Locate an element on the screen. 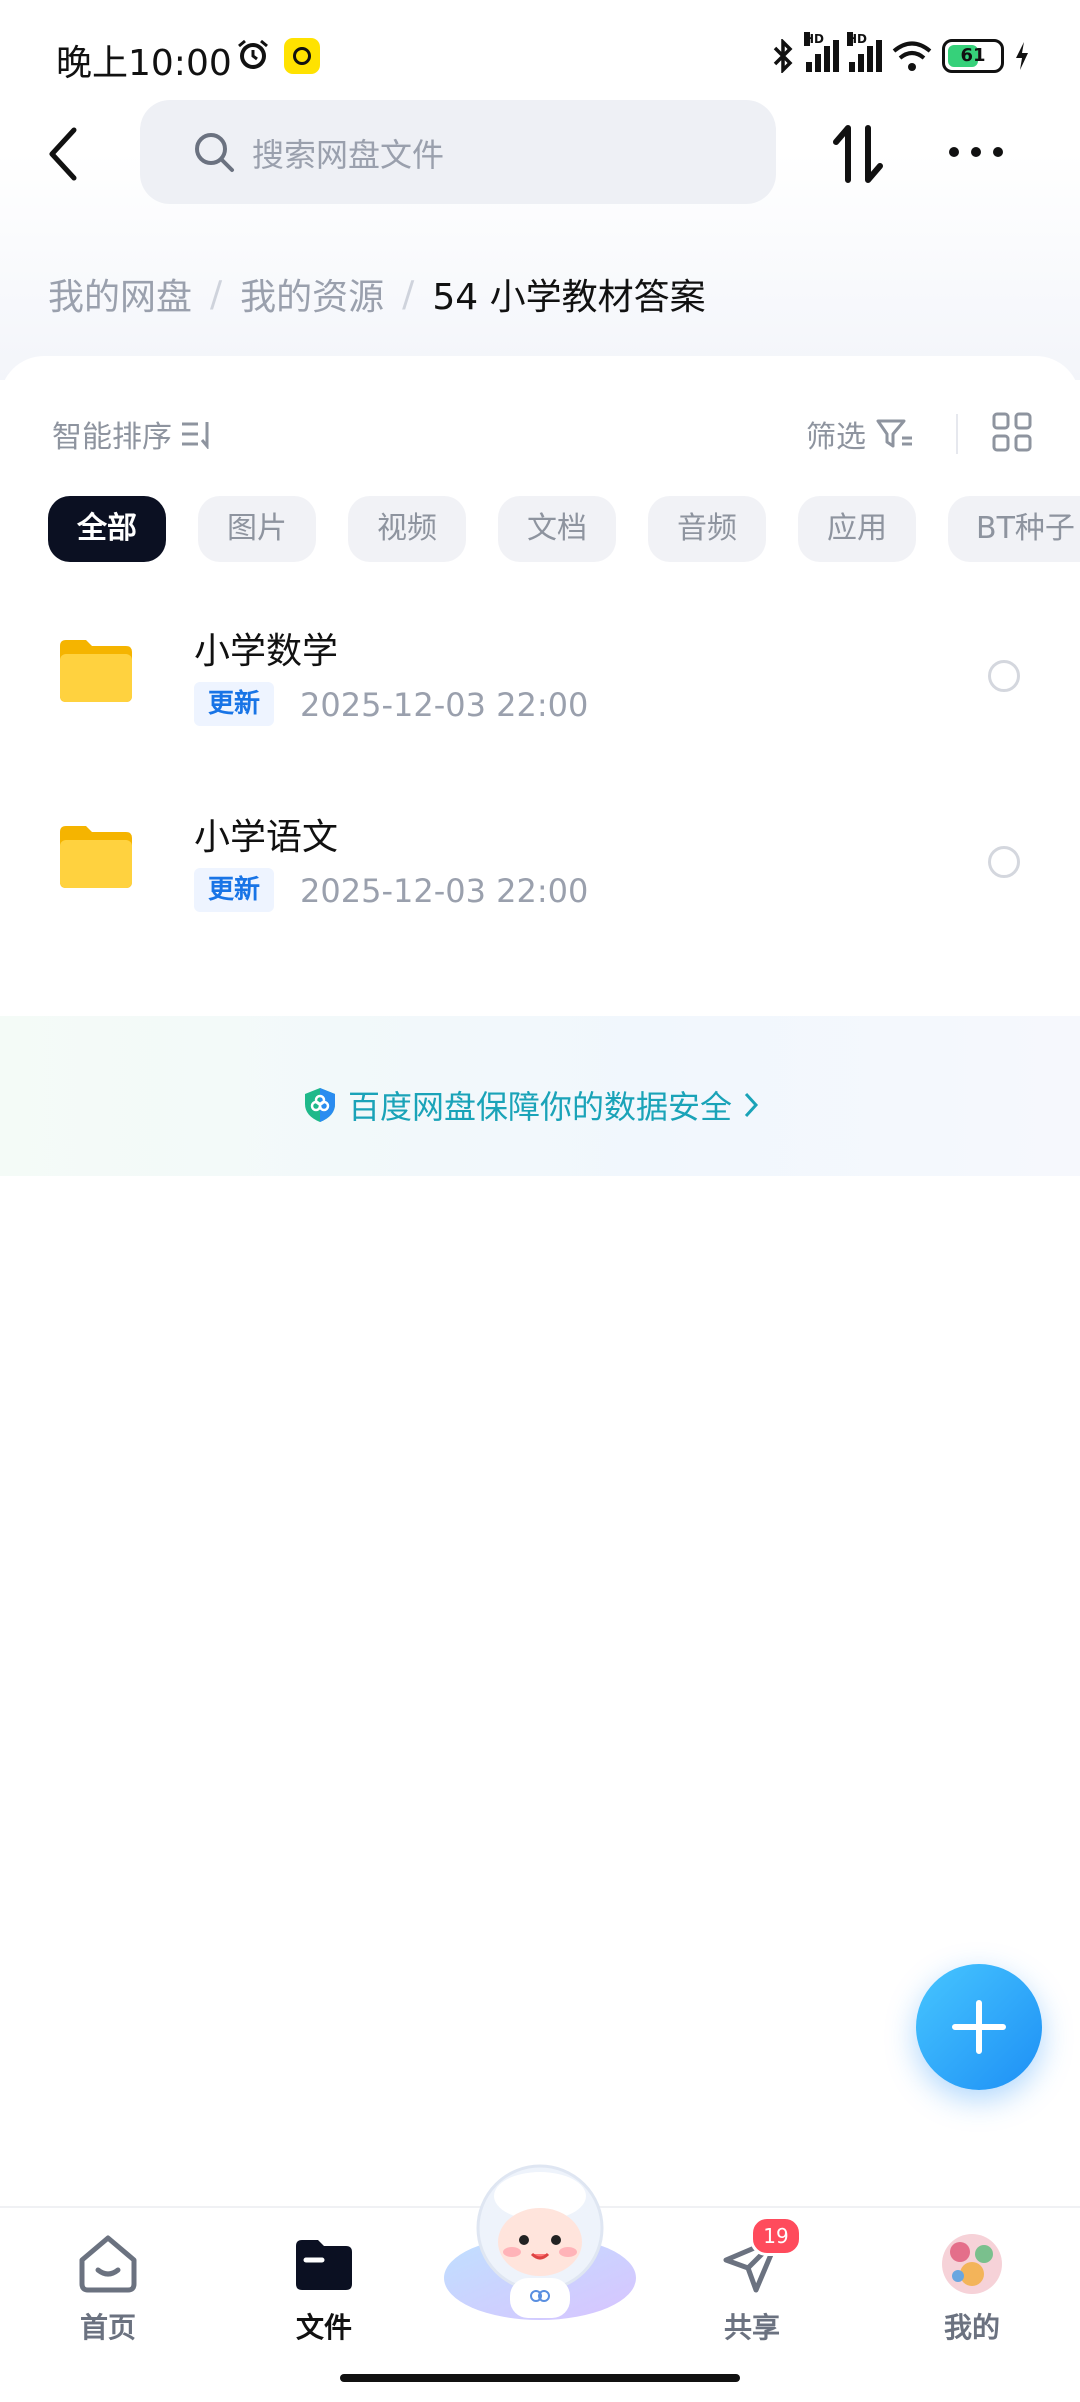 This screenshot has width=1080, height=2402. smart-sort-label: 智能排序 is located at coordinates (112, 437).